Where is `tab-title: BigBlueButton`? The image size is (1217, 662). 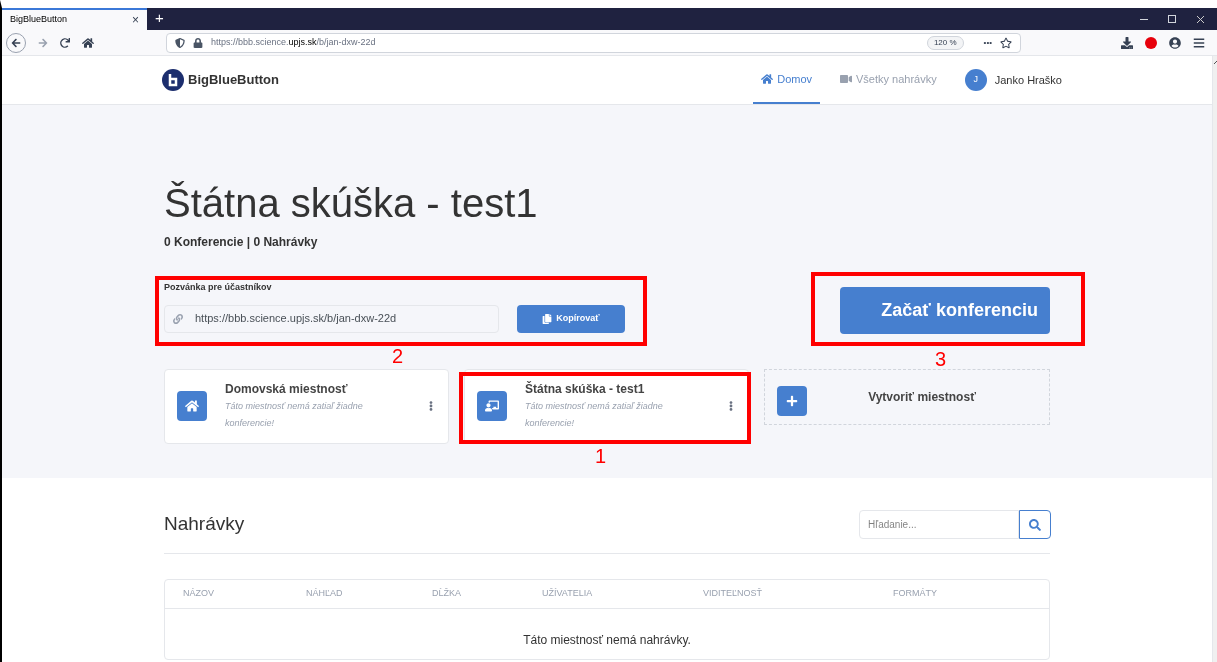 tab-title: BigBlueButton is located at coordinates (39, 20).